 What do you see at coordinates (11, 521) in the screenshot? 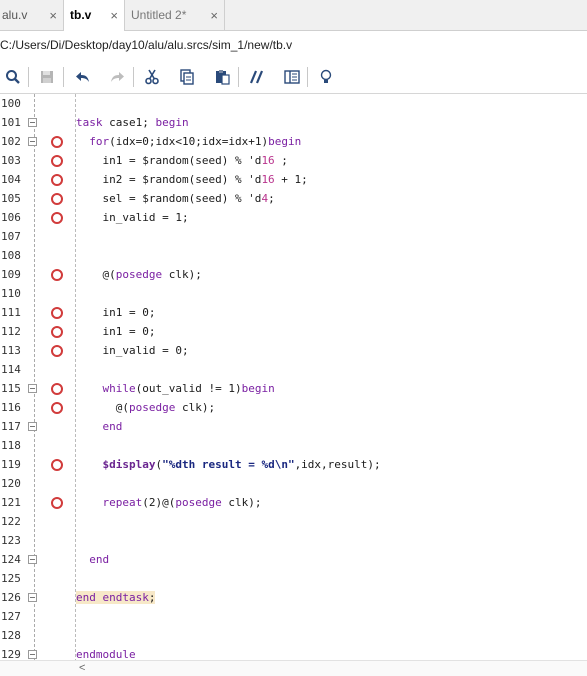
I see `line-number: 122` at bounding box center [11, 521].